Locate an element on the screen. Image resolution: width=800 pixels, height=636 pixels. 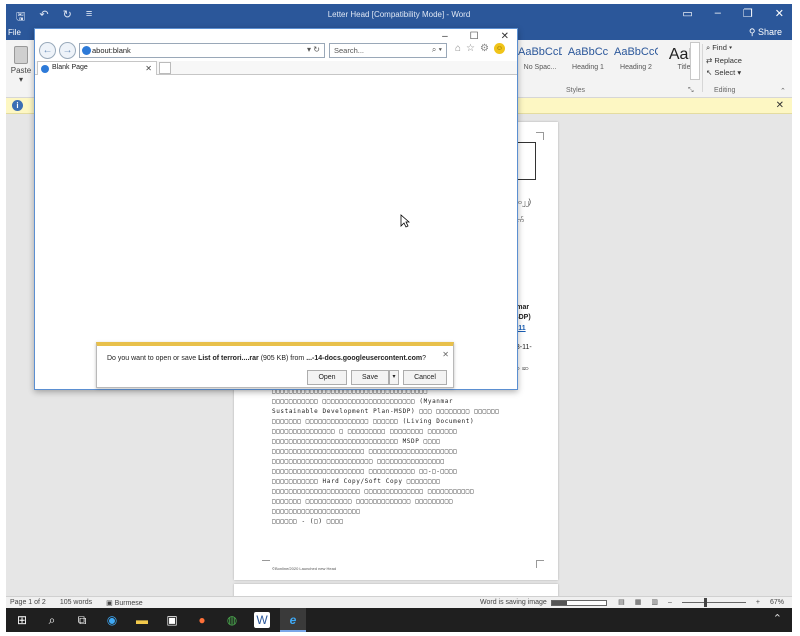
ie-close-button: ✕ is located at coordinates (505, 36).